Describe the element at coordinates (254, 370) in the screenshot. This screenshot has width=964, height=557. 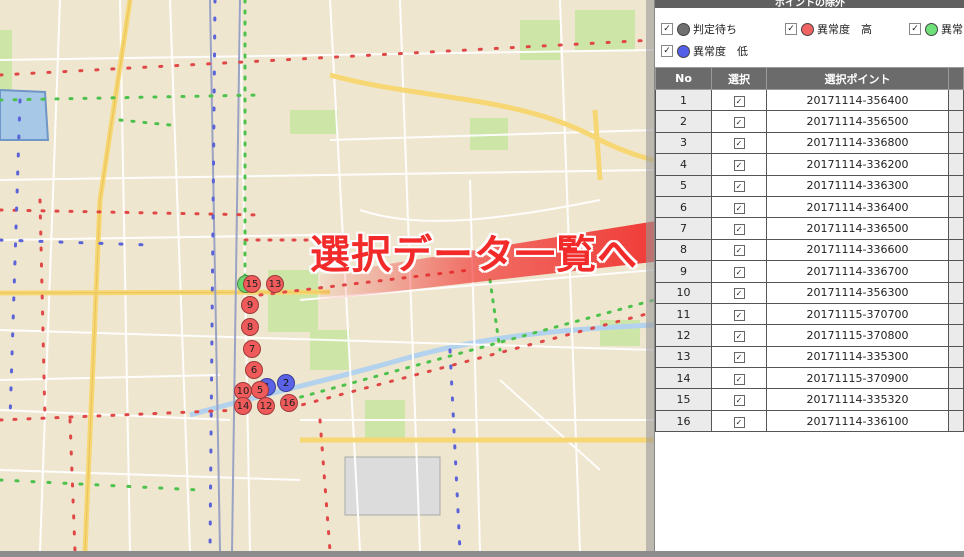
I see `map-marker-6: 6` at that location.